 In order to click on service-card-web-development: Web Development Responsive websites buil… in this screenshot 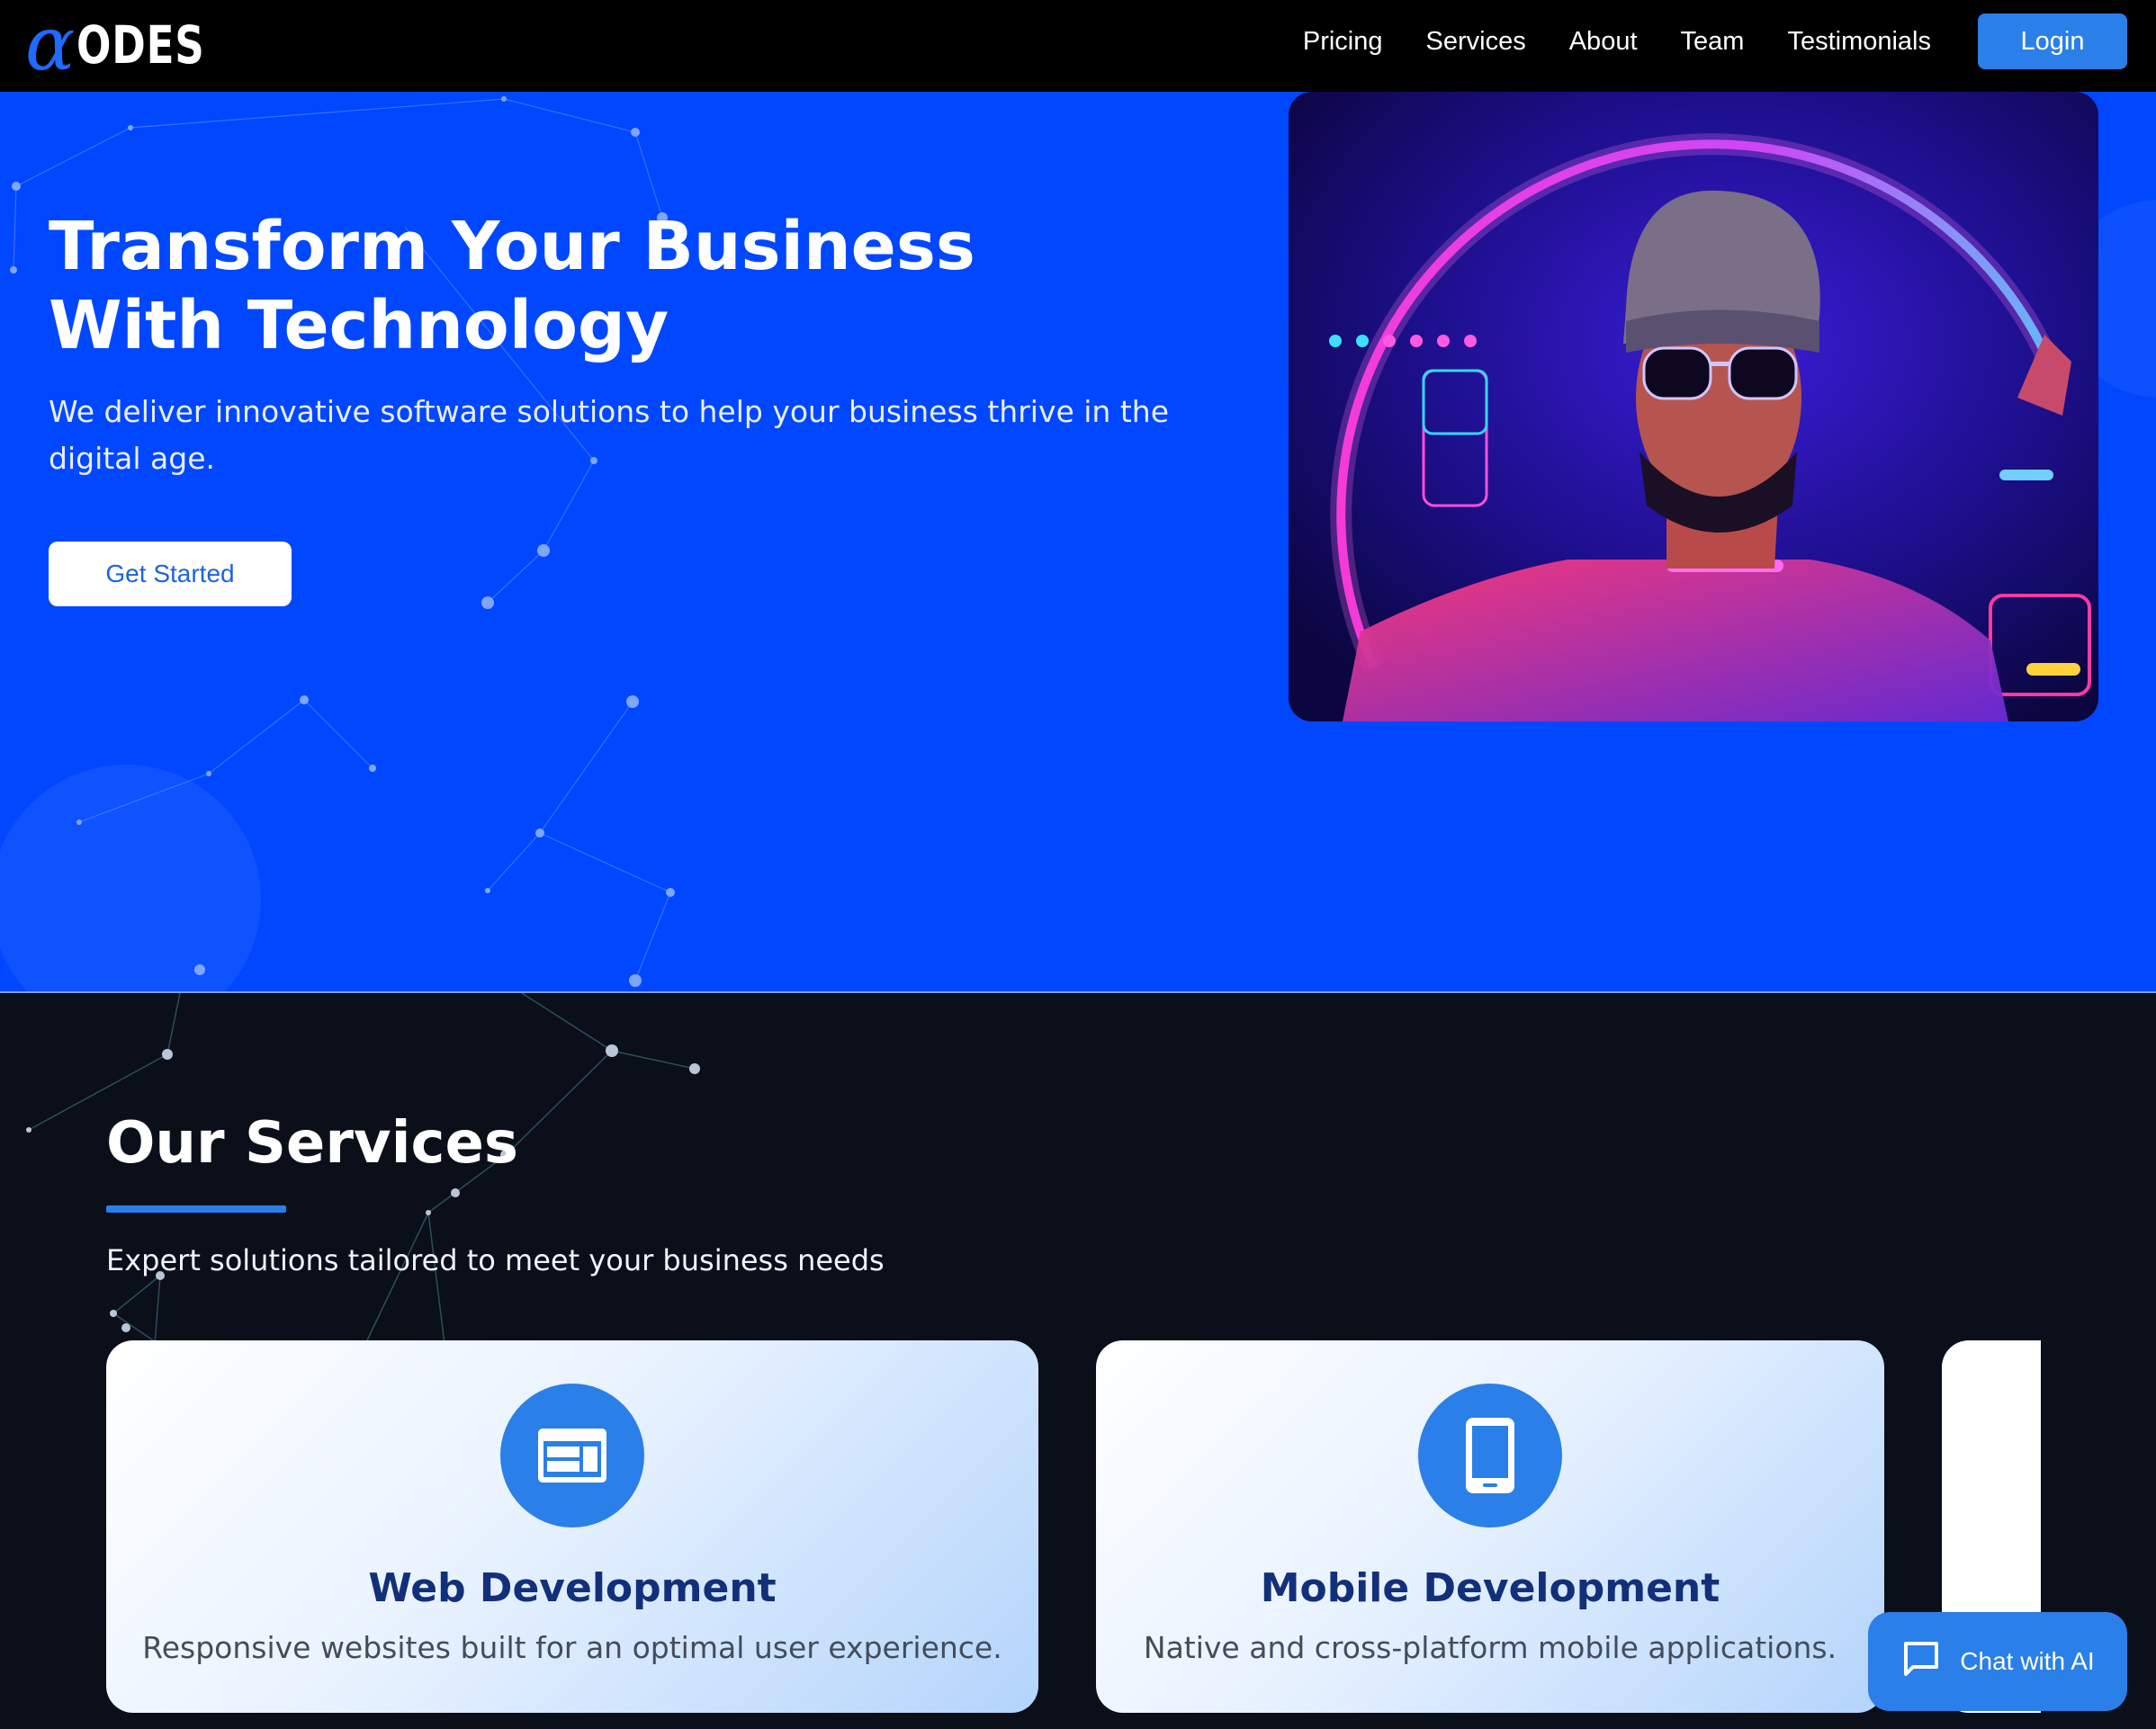, I will do `click(572, 1526)`.